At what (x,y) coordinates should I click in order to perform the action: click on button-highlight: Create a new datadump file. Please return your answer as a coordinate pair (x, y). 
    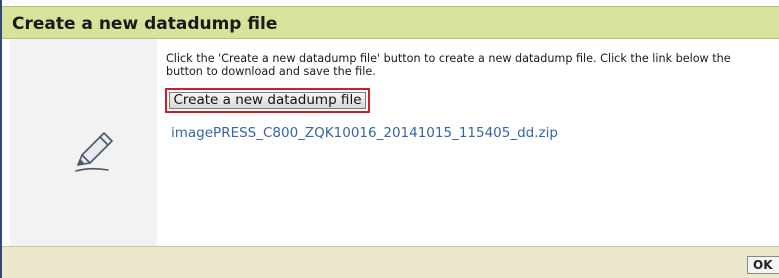
    Looking at the image, I should click on (267, 100).